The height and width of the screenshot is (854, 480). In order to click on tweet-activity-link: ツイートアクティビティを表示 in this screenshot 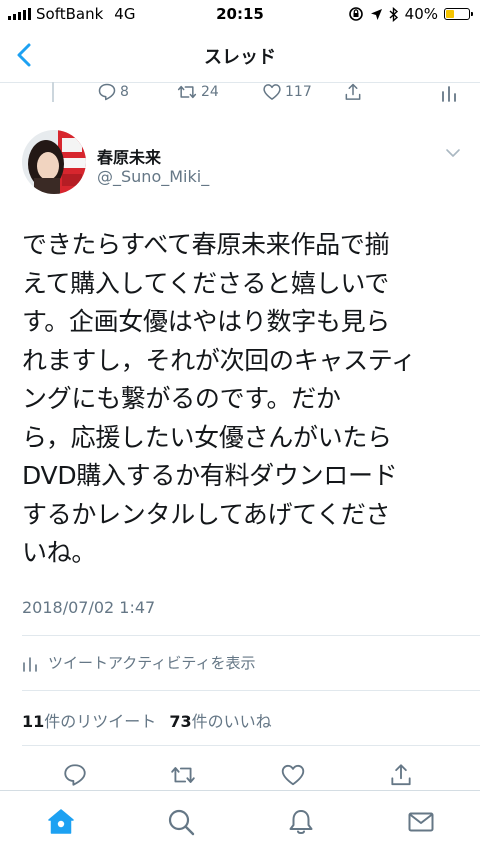, I will do `click(138, 662)`.